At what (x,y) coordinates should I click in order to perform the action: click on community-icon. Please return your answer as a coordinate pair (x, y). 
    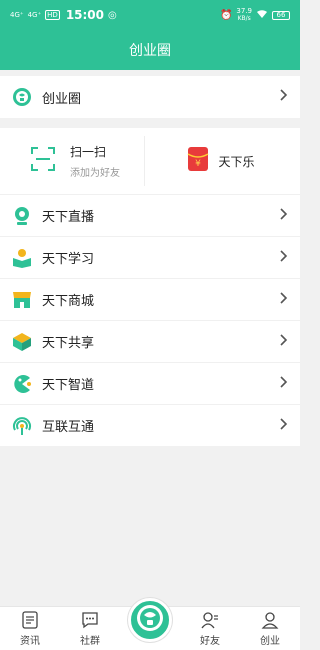
    Looking at the image, I should click on (90, 620).